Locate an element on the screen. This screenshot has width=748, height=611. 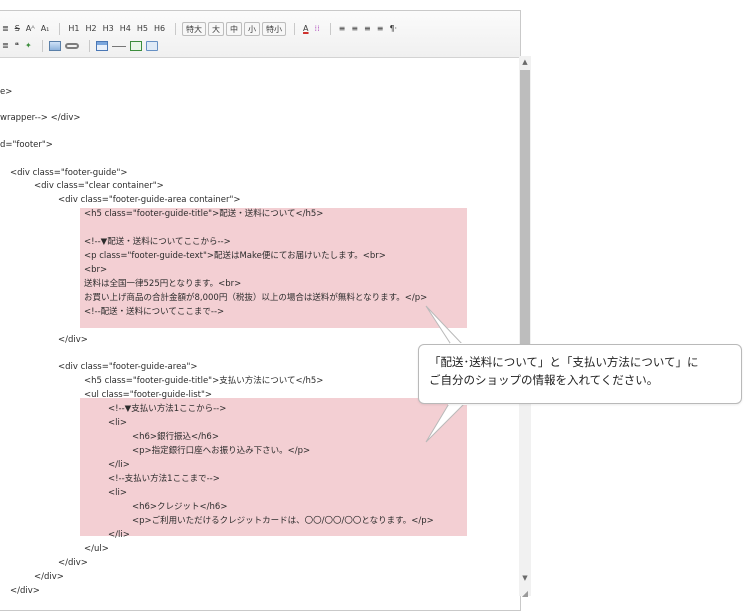
code-line: <!--支払い方法1ここまで--> is located at coordinates (164, 479).